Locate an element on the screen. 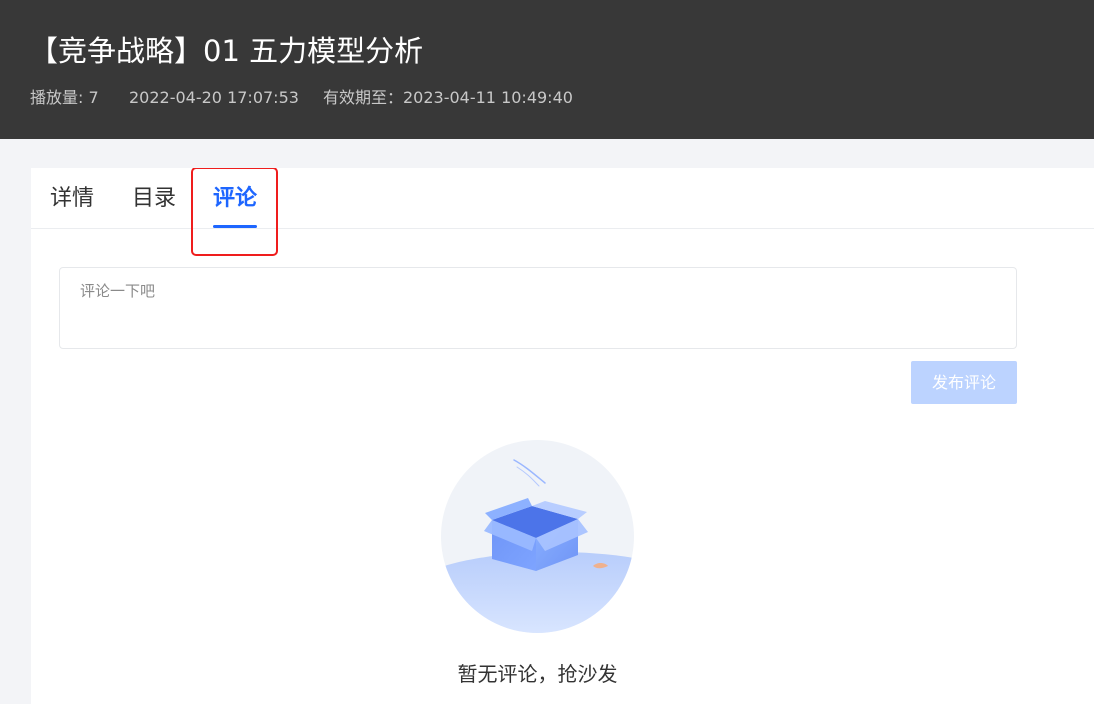 The width and height of the screenshot is (1094, 704). active-tab-indicator is located at coordinates (235, 226).